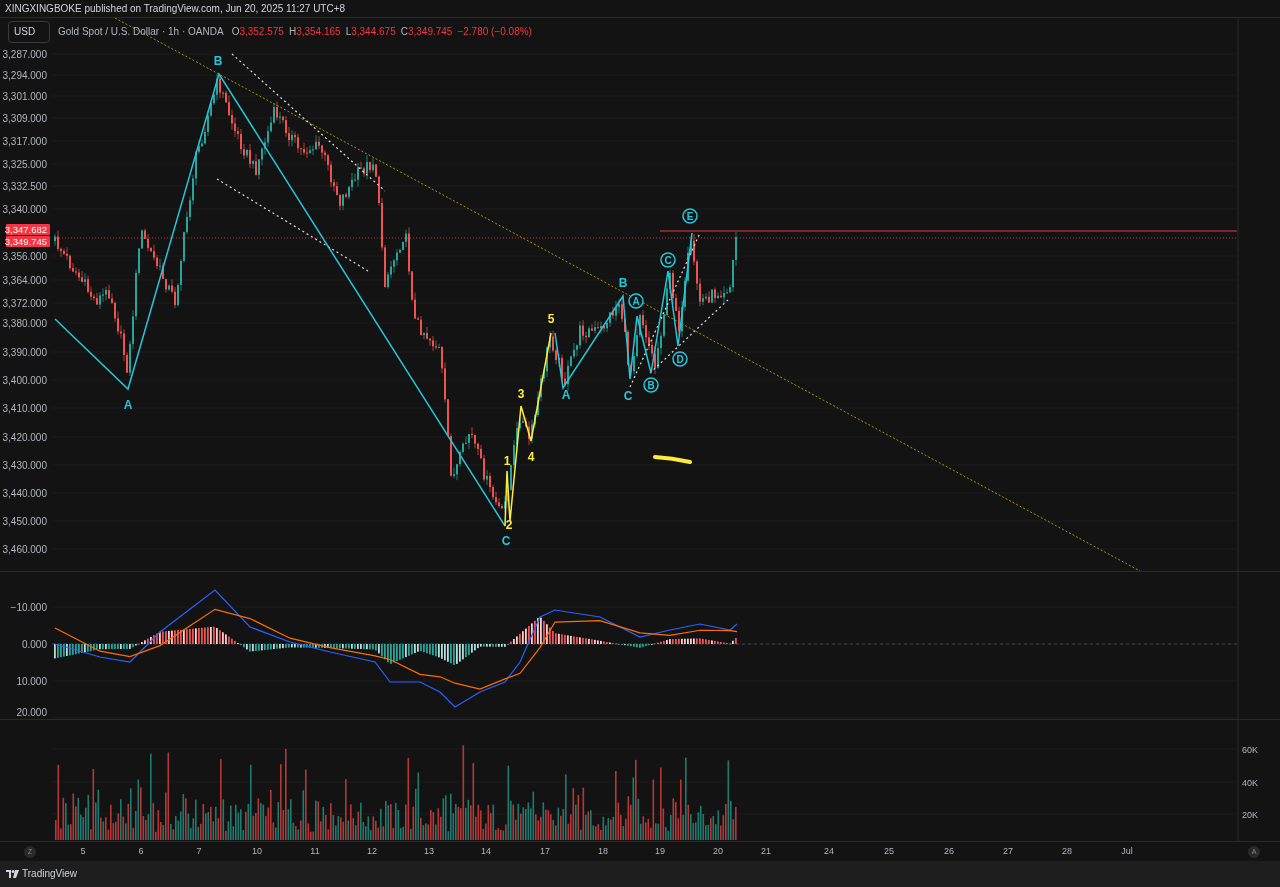 This screenshot has width=1280, height=887. What do you see at coordinates (24, 408) in the screenshot?
I see `price-axis-label: 3,410.000` at bounding box center [24, 408].